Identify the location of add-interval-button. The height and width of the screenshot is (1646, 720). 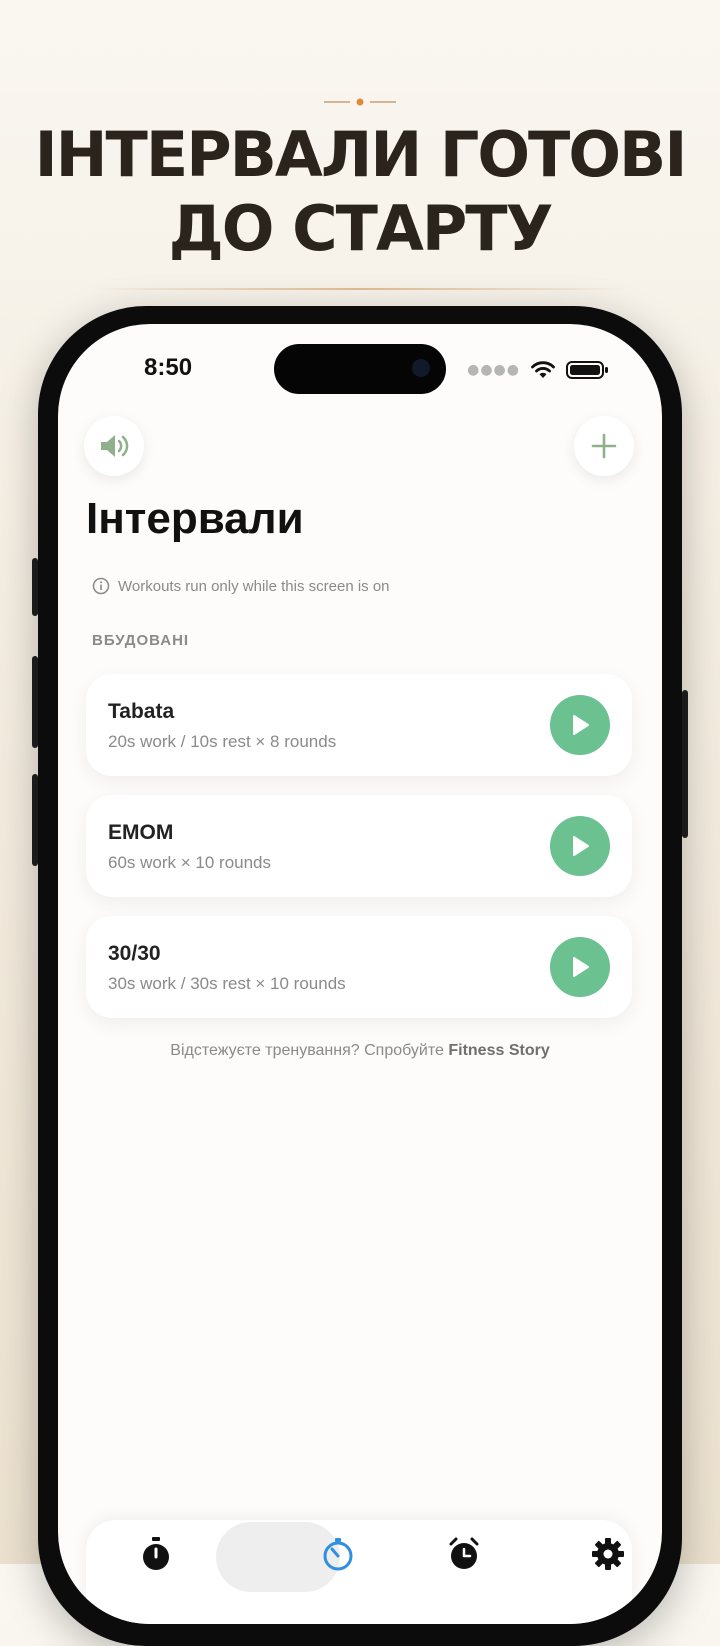
(604, 446).